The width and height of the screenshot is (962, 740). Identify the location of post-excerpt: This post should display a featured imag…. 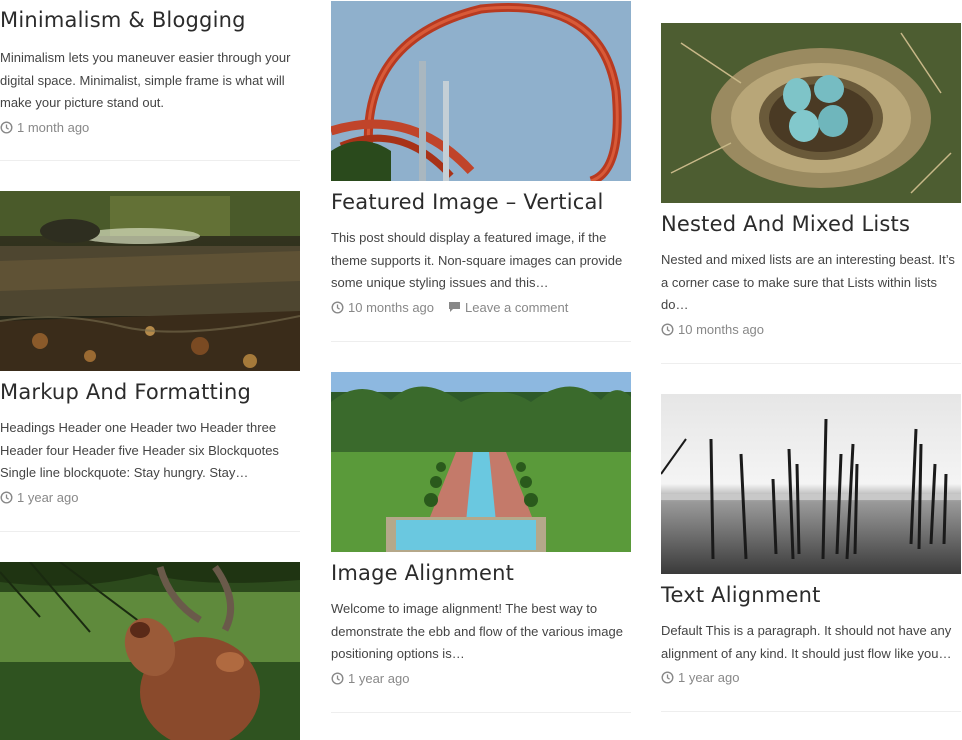
(477, 260).